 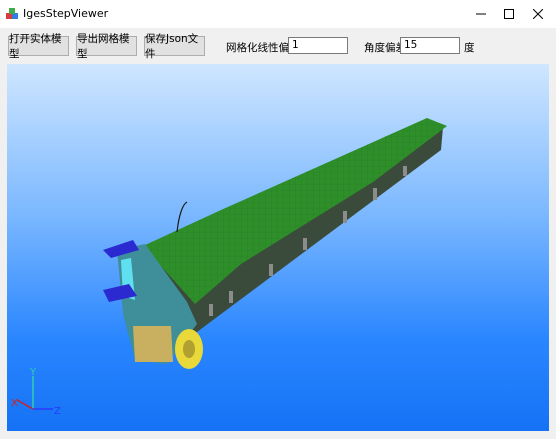 I want to click on close-button, so click(x=538, y=14).